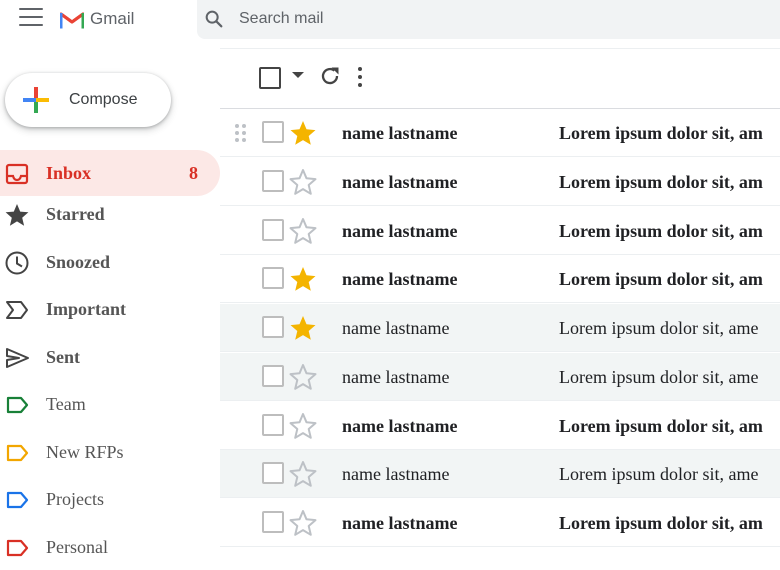  I want to click on sidebar-item-label: Important, so click(86, 309).